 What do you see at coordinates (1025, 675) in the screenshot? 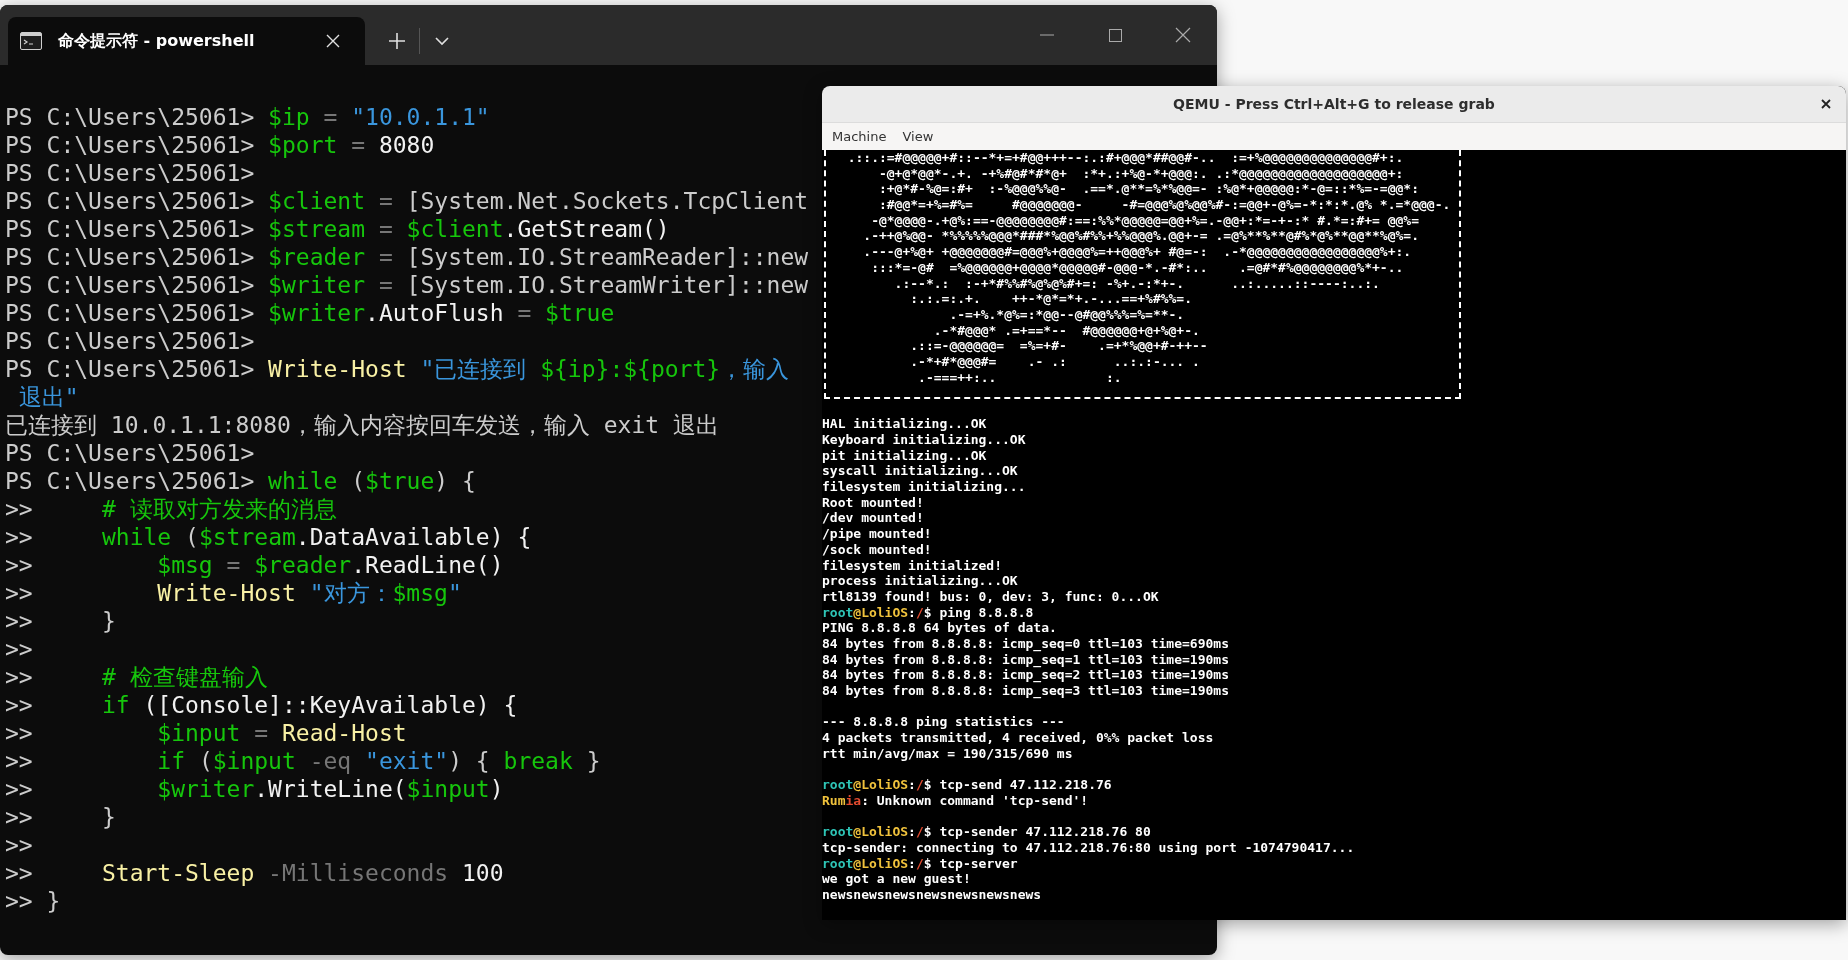
I see `console-line: 84 bytes from 8.8.8.8: icmp_seq=2 ttl=103 time=190ms` at bounding box center [1025, 675].